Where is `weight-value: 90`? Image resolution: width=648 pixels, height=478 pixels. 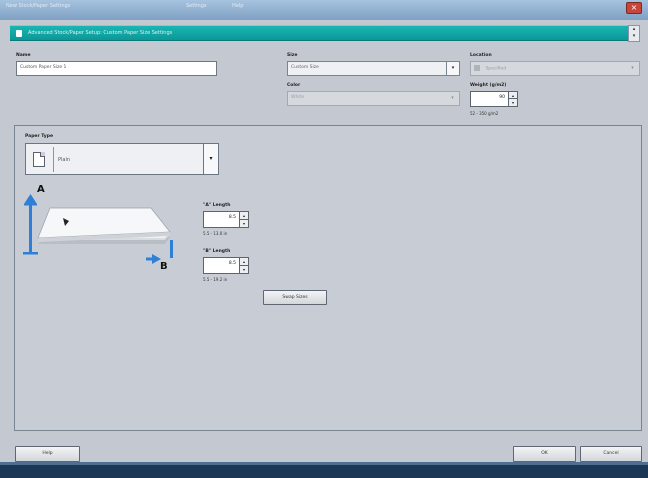 weight-value: 90 is located at coordinates (502, 97).